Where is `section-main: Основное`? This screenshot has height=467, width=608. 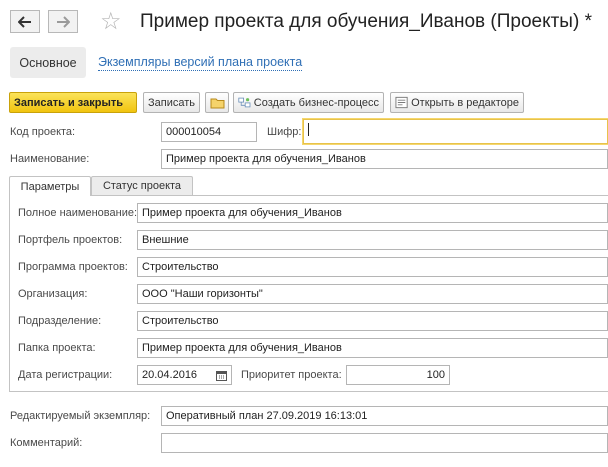 section-main: Основное is located at coordinates (48, 62).